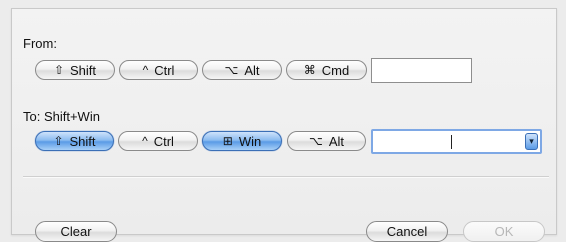 Image resolution: width=566 pixels, height=242 pixels. What do you see at coordinates (83, 70) in the screenshot?
I see `from-shift-label: Shift` at bounding box center [83, 70].